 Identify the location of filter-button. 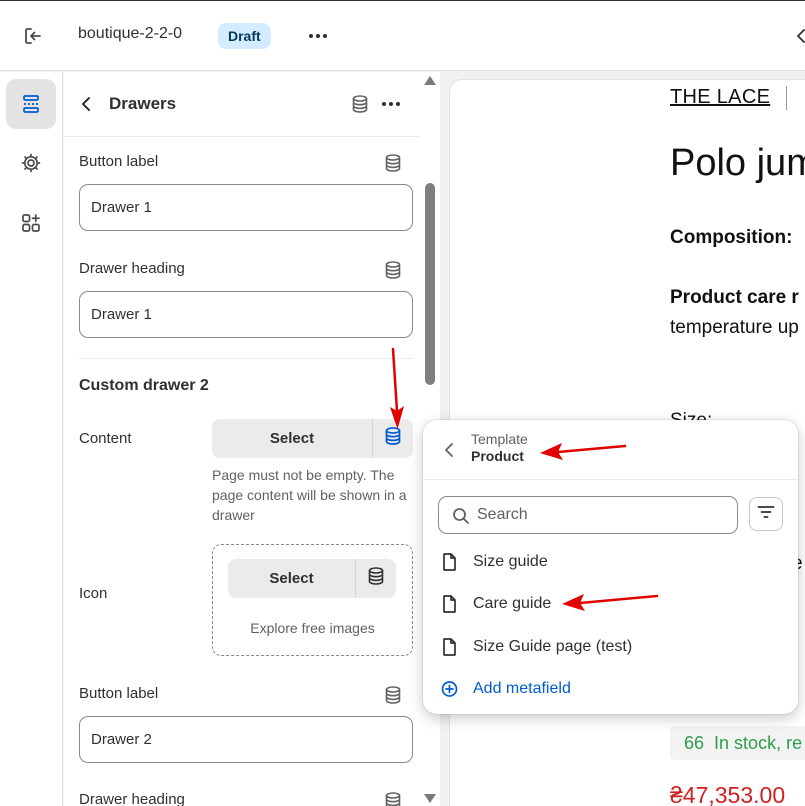
(766, 514).